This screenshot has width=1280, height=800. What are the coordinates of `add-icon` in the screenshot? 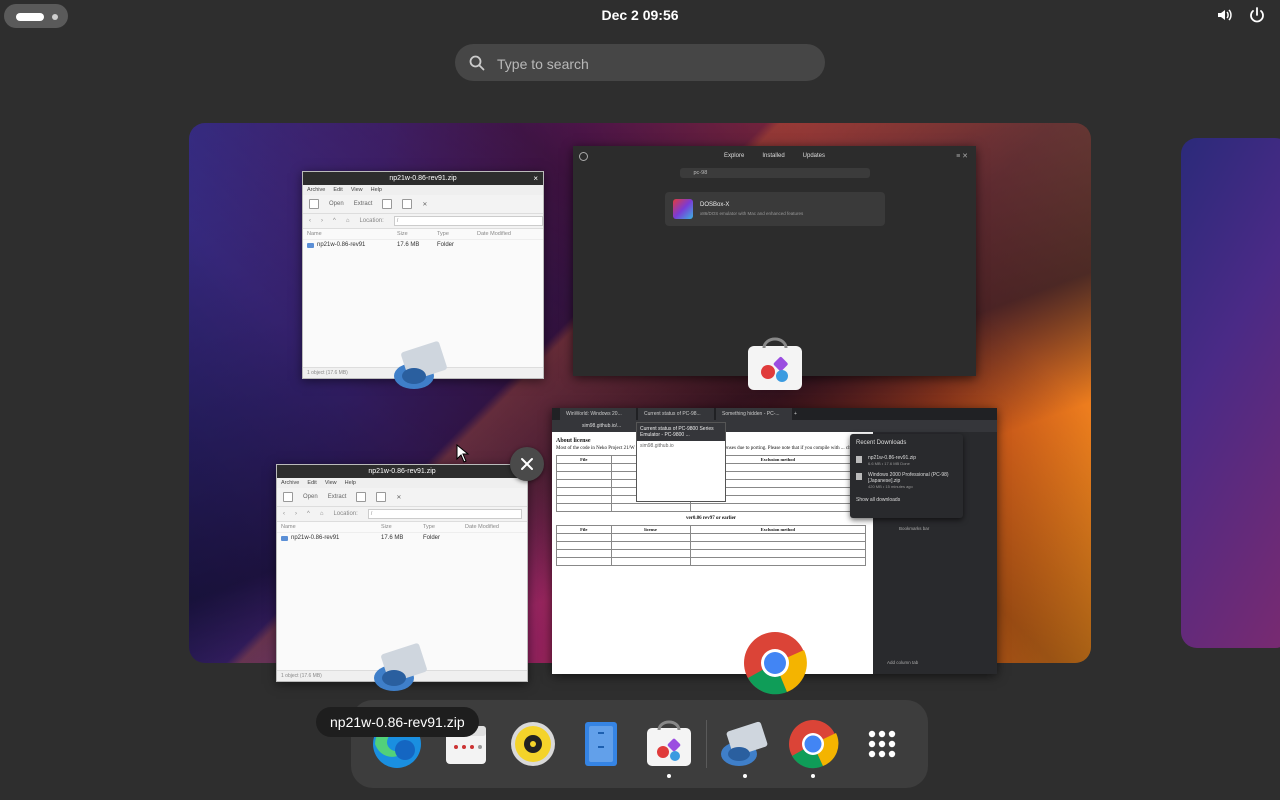 It's located at (288, 497).